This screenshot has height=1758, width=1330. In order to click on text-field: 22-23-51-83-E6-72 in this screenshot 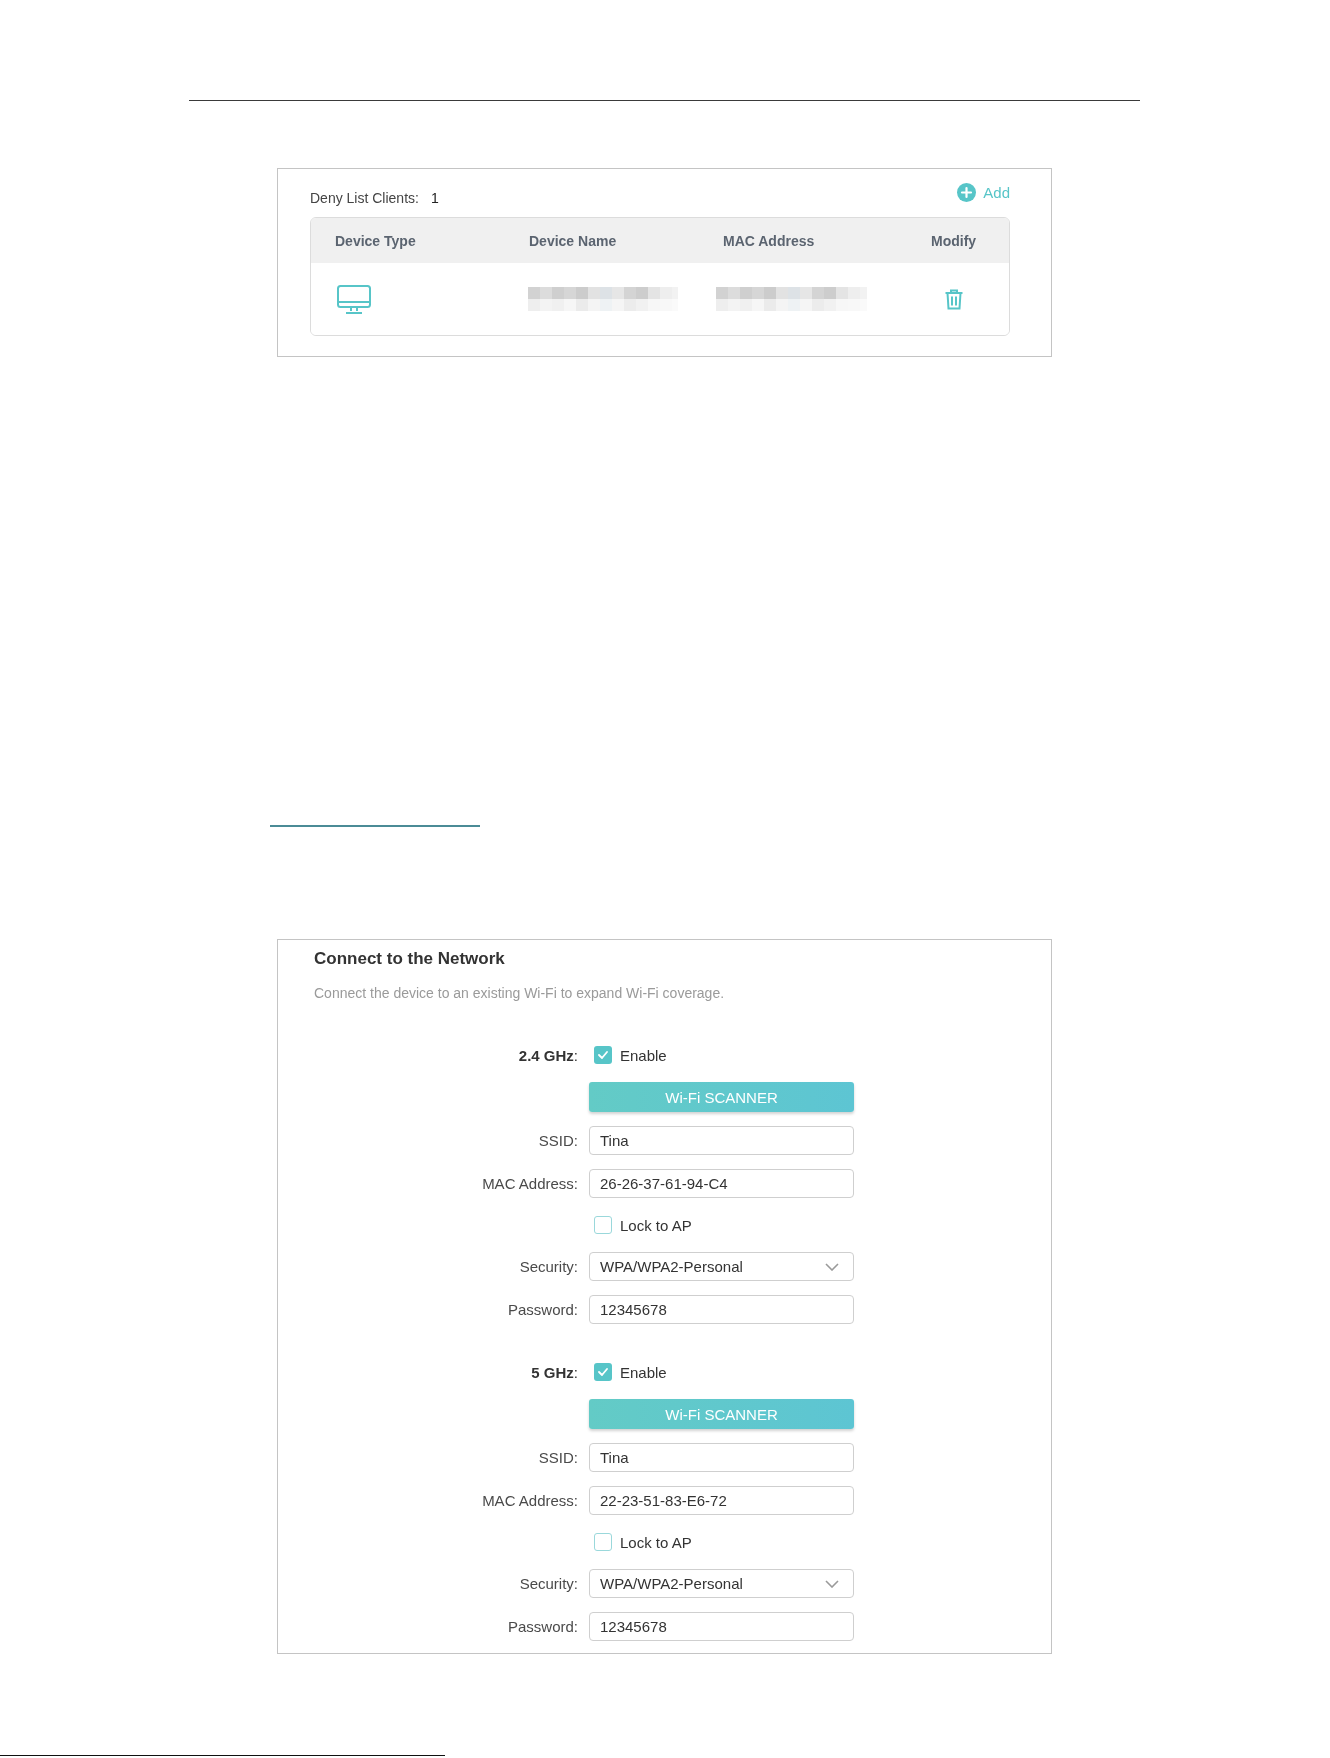, I will do `click(721, 1500)`.